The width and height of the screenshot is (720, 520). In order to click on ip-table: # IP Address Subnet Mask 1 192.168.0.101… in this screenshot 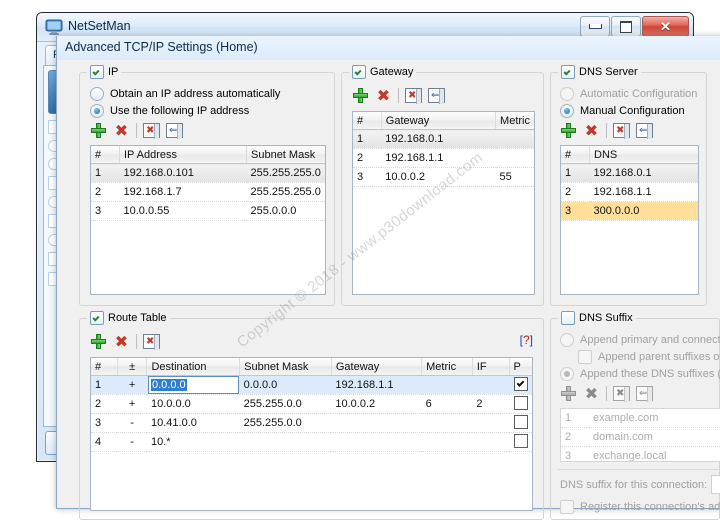, I will do `click(208, 220)`.